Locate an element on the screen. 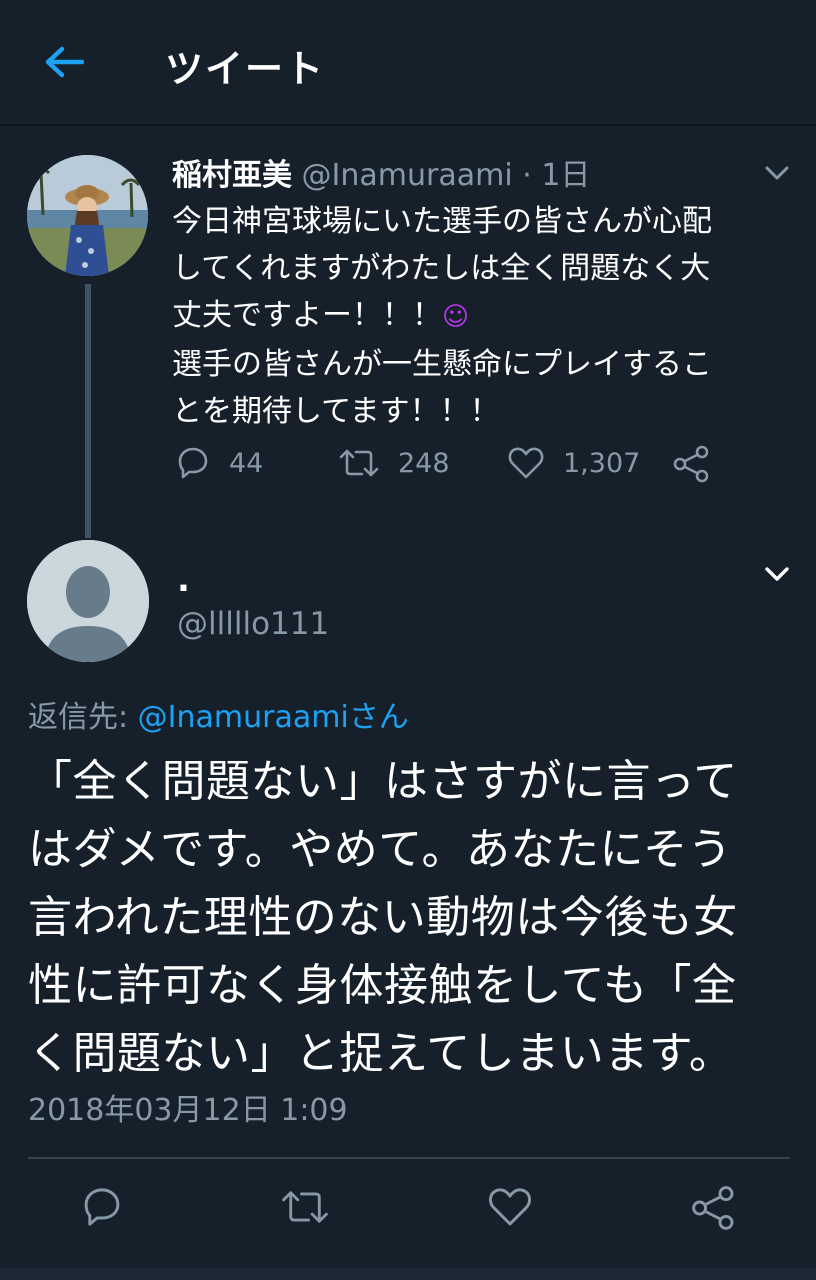 This screenshot has width=816, height=1280. retweet-count: 248 is located at coordinates (424, 463).